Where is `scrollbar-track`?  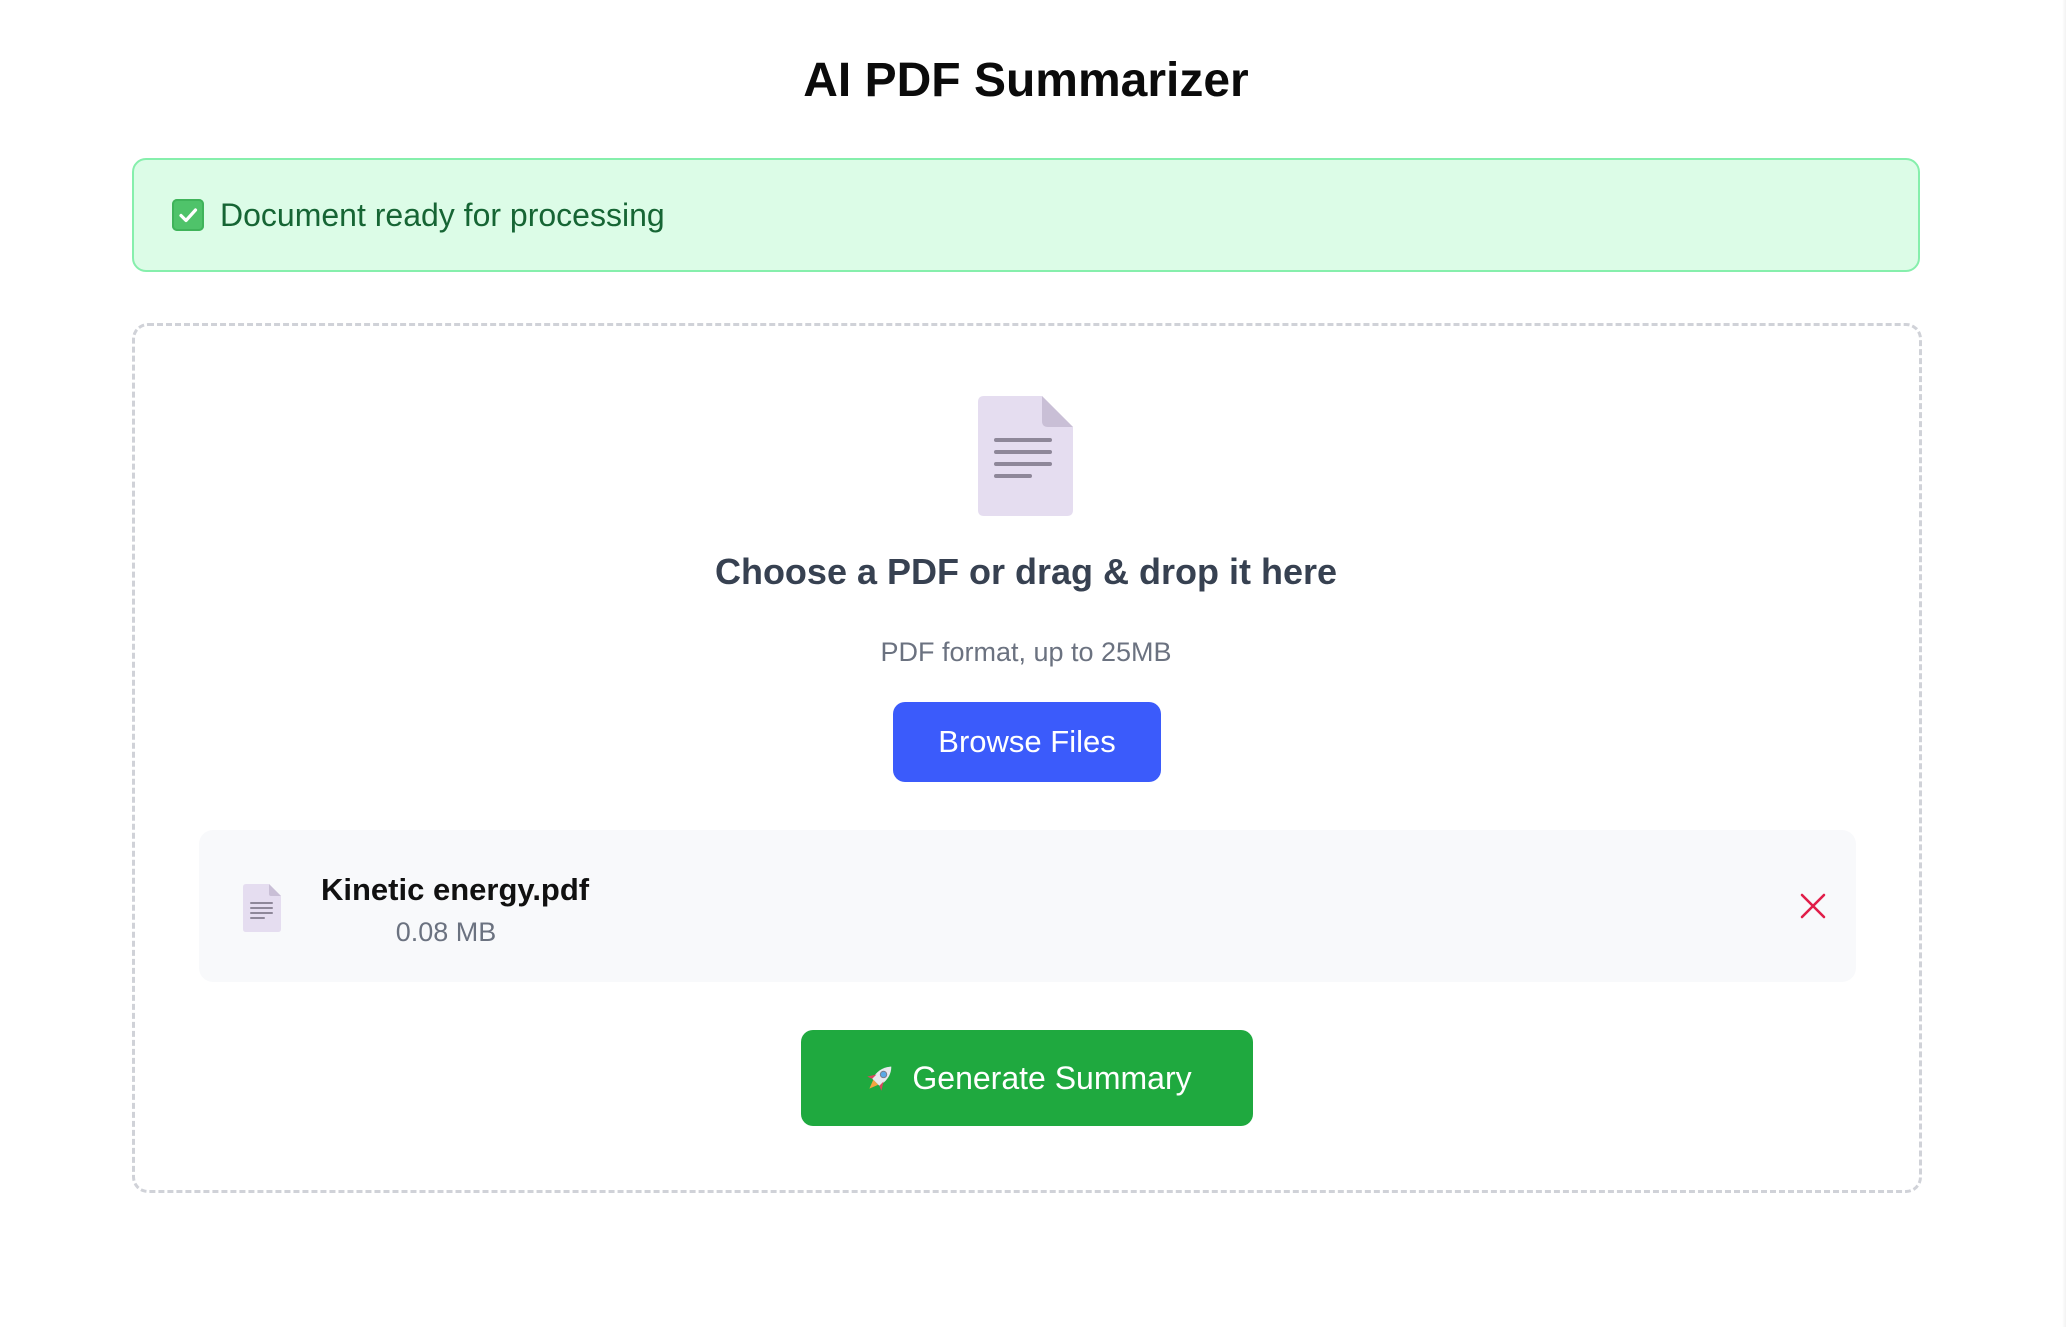
scrollbar-track is located at coordinates (2064, 663).